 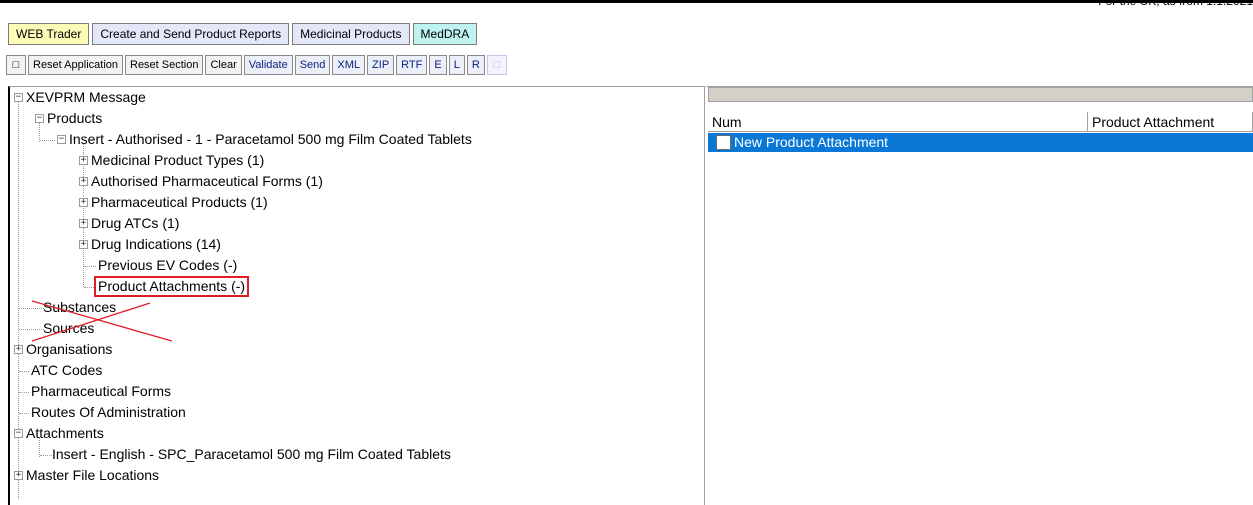 I want to click on tree-node-label: Authorised Pharmaceutical Forms (1), so click(x=207, y=181).